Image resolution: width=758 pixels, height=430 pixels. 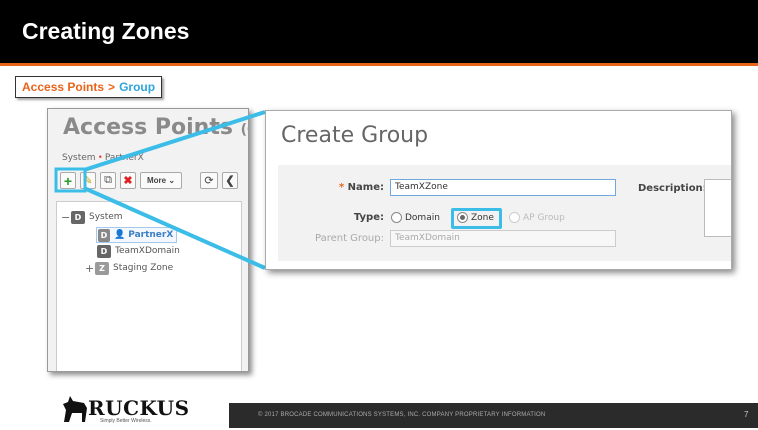 I want to click on collapse-node-icon: −, so click(x=66, y=217).